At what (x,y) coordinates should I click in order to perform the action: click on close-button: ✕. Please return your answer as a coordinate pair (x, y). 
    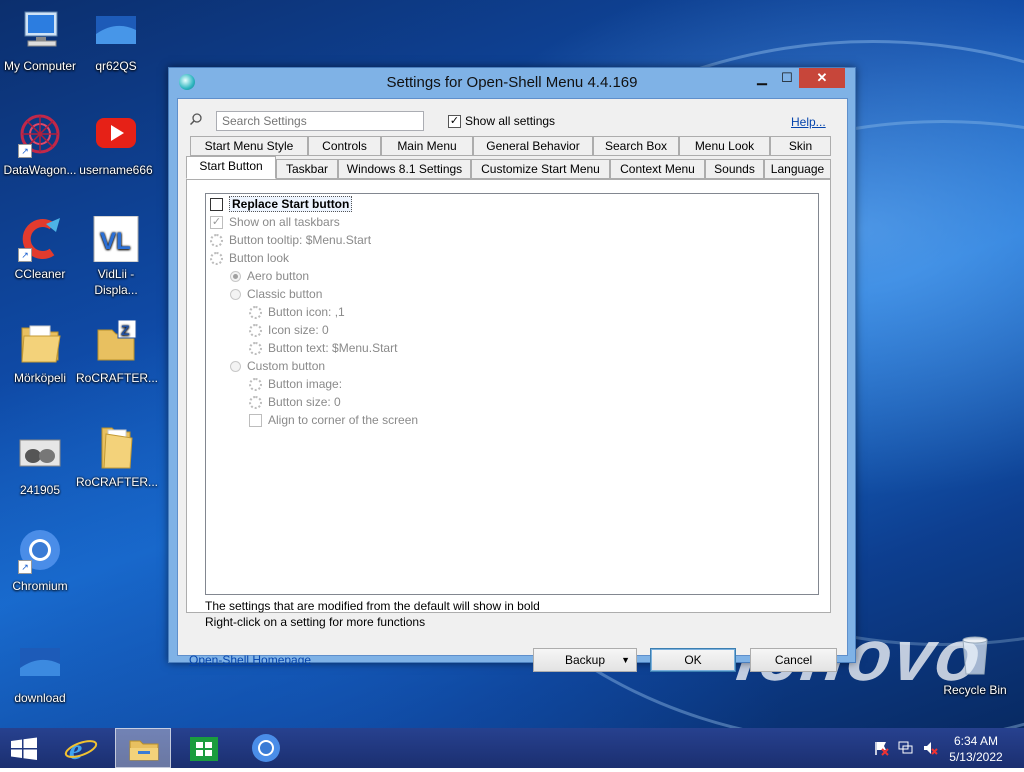
    Looking at the image, I should click on (822, 78).